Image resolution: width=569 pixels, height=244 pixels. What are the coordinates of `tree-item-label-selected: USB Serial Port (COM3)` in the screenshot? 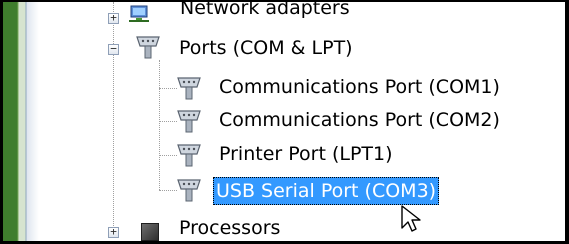 It's located at (326, 191).